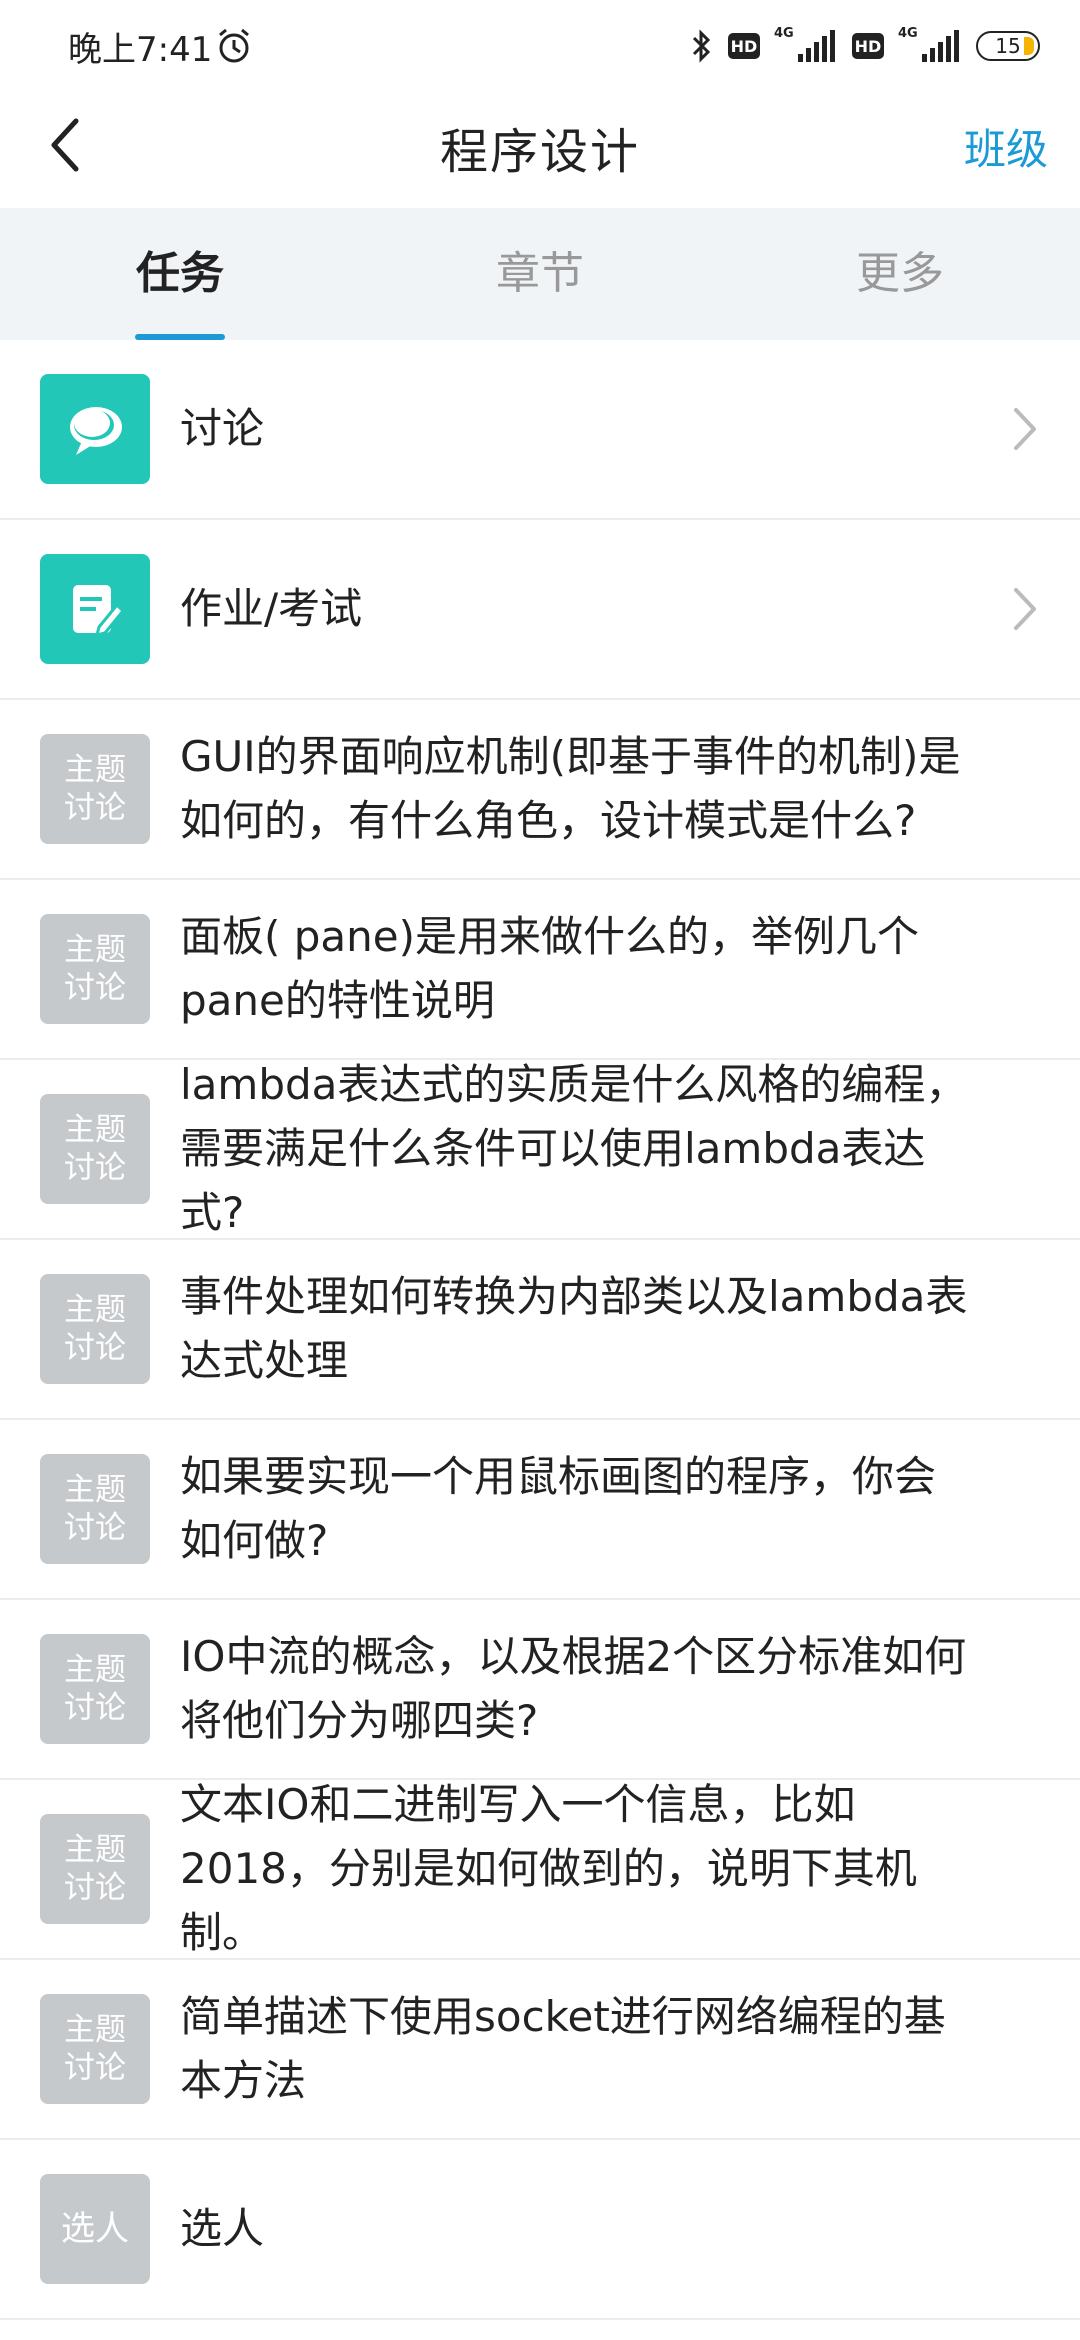  I want to click on list-item-topic: 主题 讨论 如果要实现一个用鼠标画图的程序，你会如何做?, so click(540, 1510).